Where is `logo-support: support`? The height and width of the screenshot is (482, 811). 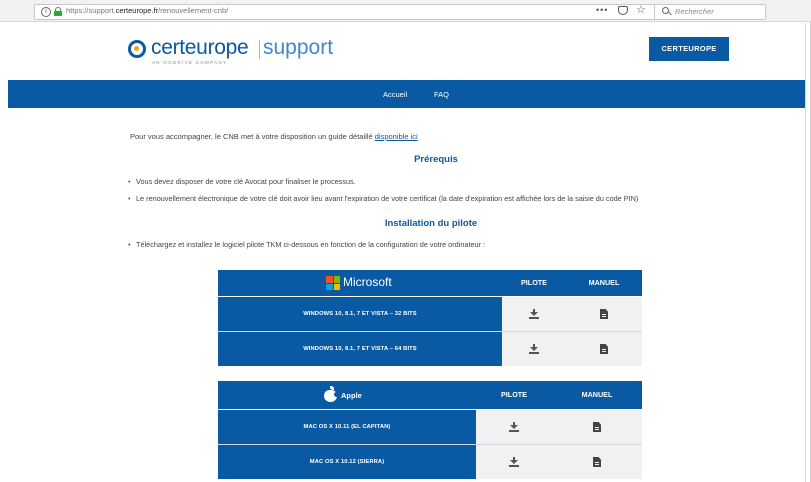
logo-support: support is located at coordinates (298, 48).